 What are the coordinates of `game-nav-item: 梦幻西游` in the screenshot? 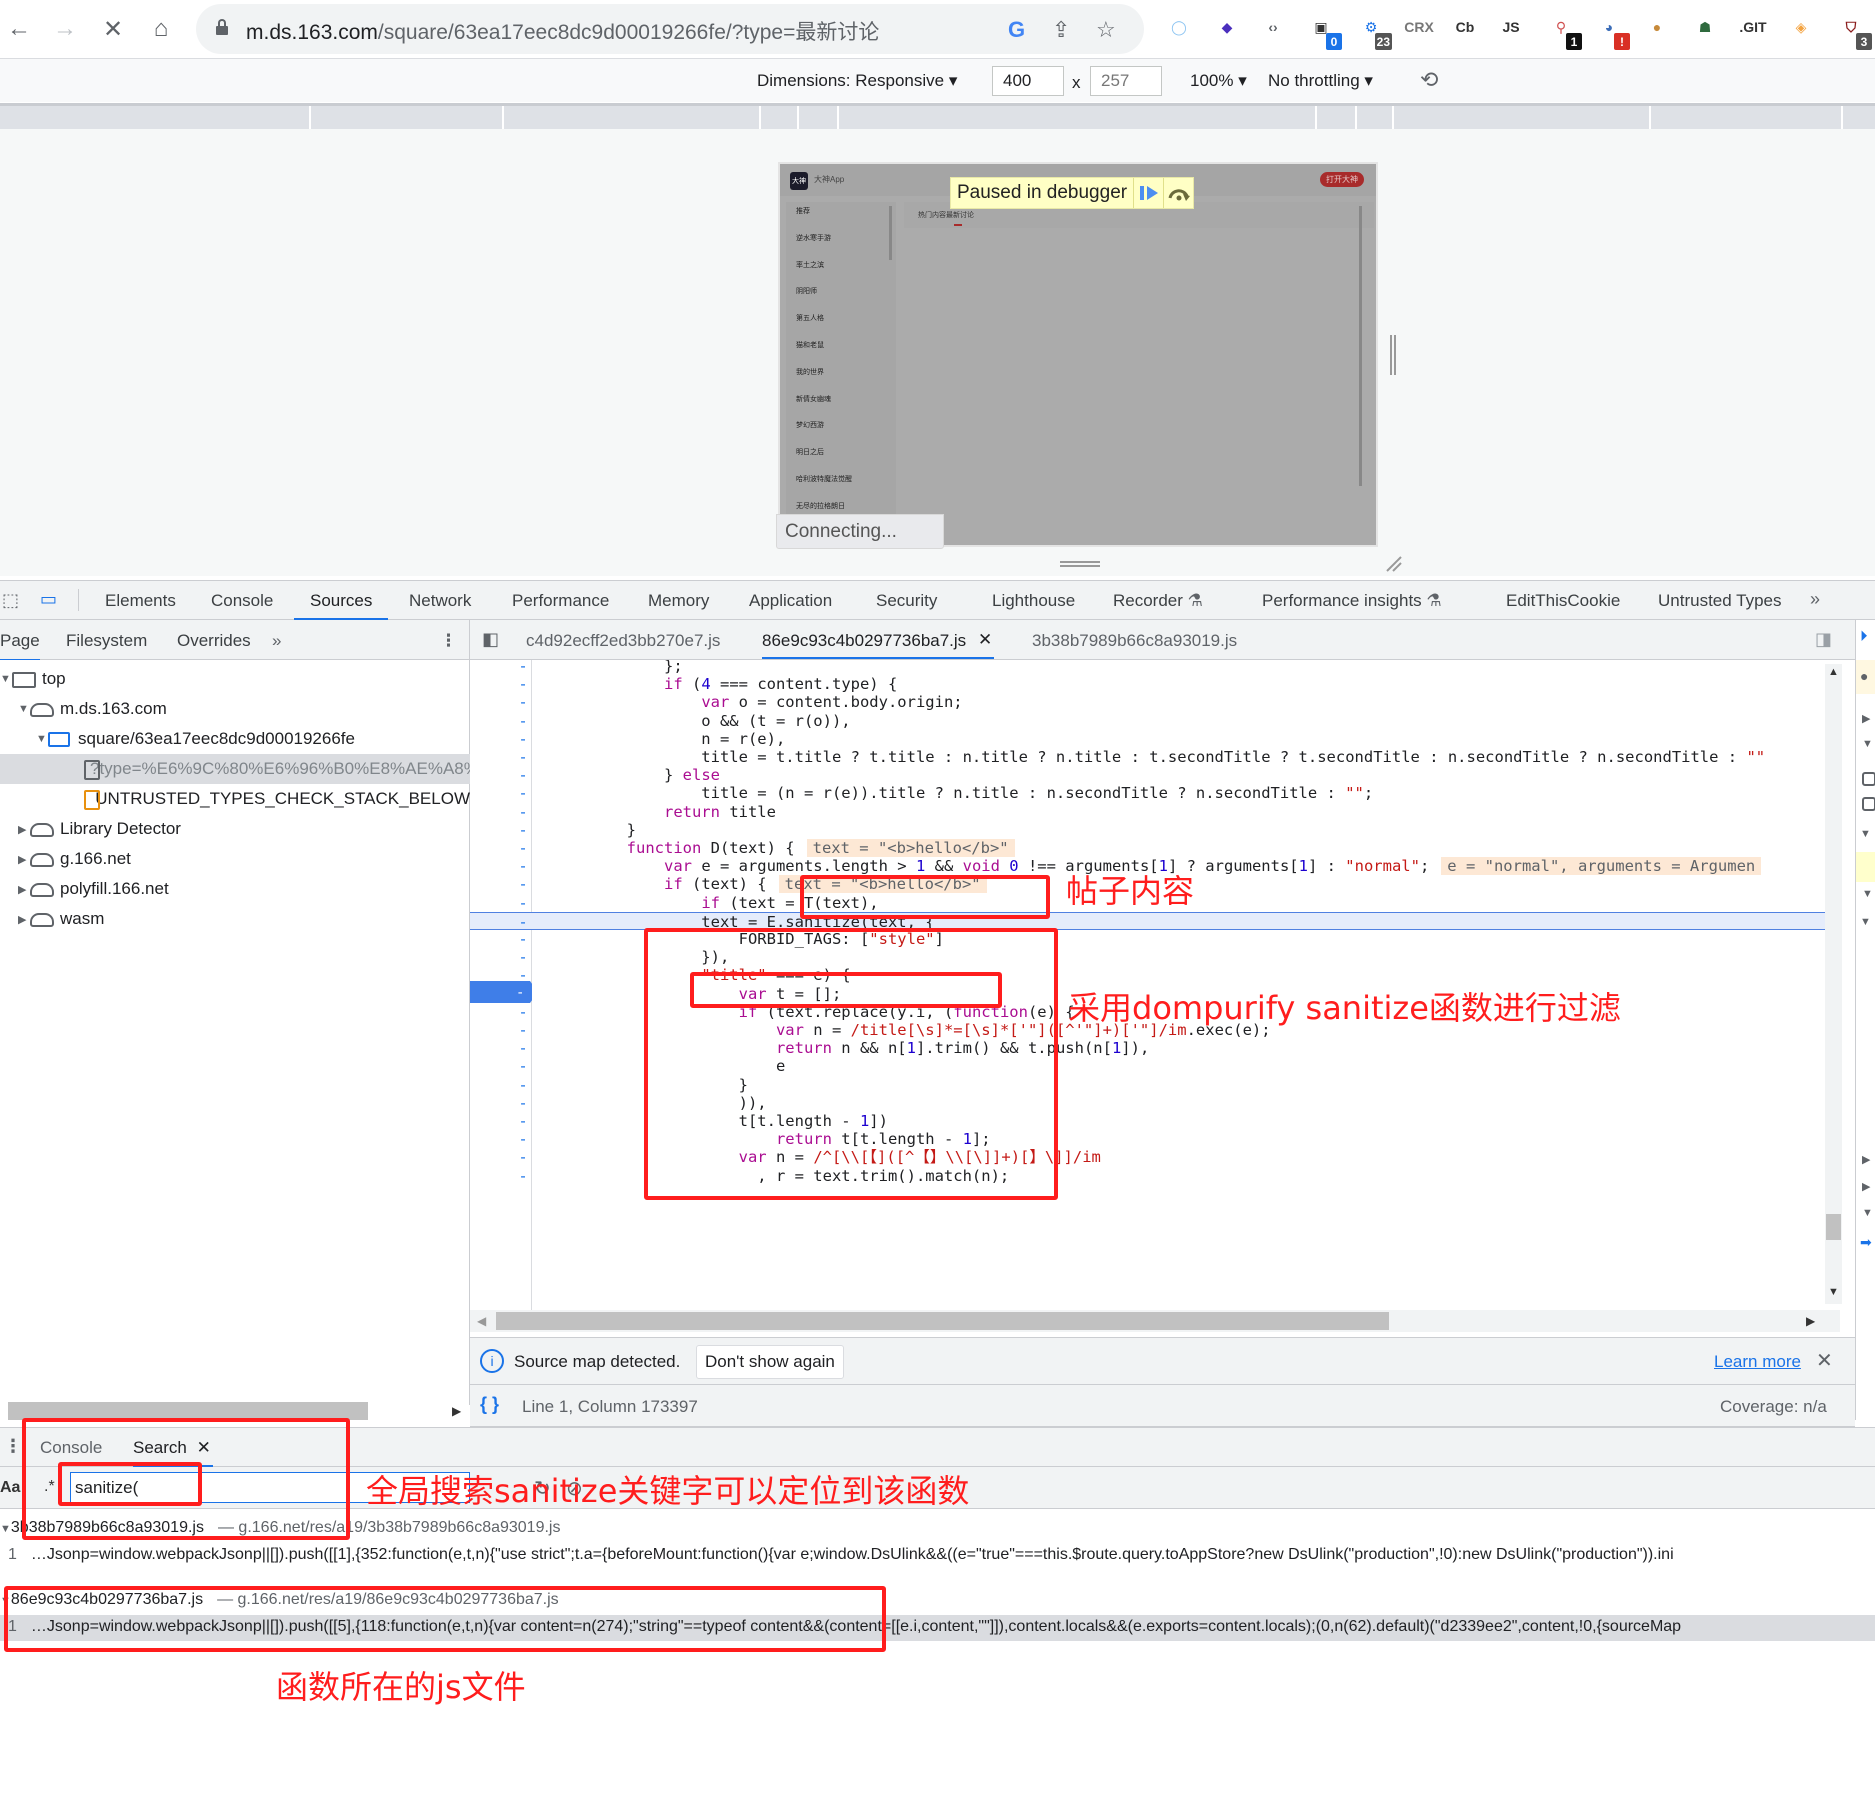 It's located at (810, 425).